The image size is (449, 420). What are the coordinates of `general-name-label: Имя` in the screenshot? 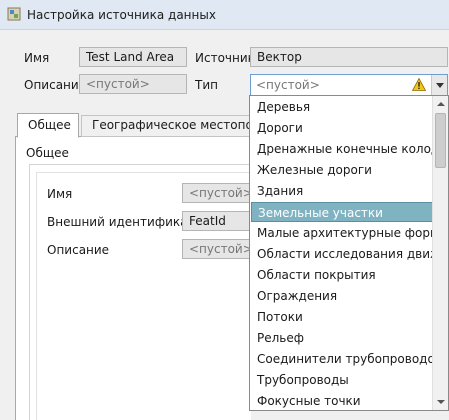 It's located at (60, 194).